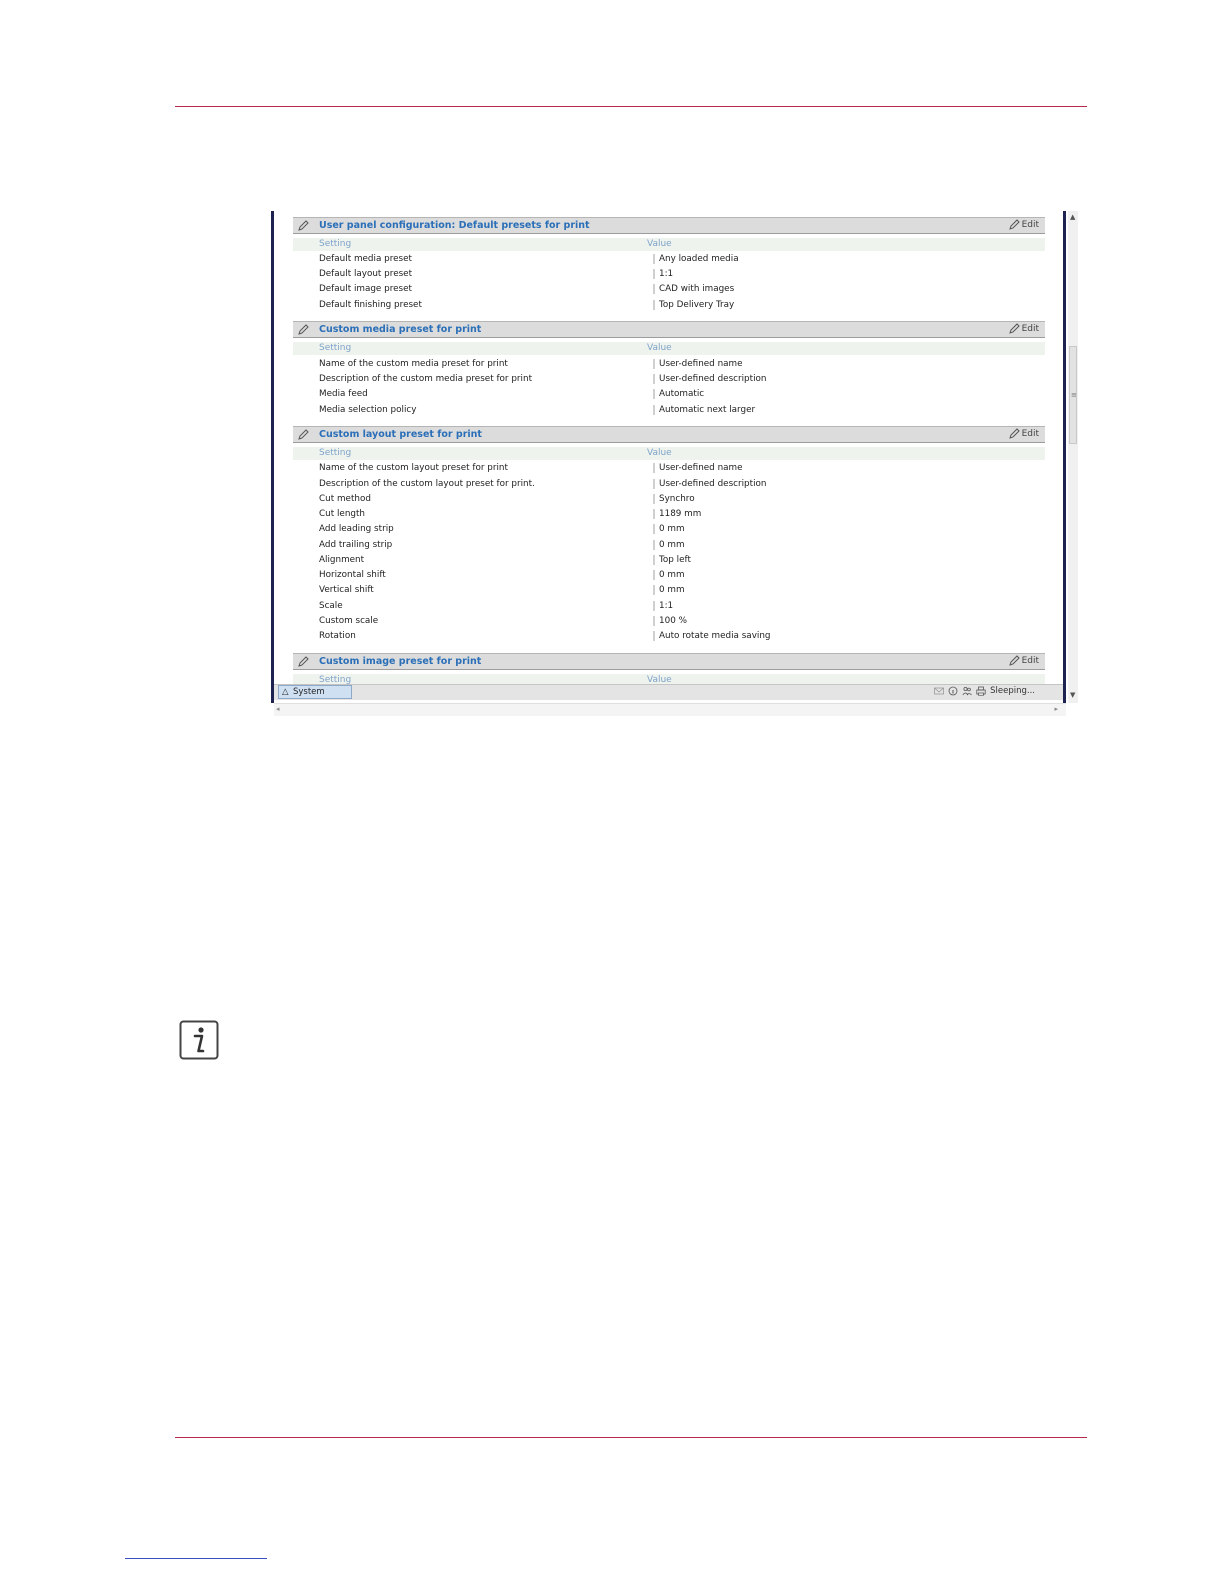 This screenshot has width=1224, height=1584. I want to click on grip-icon: ≡, so click(1074, 395).